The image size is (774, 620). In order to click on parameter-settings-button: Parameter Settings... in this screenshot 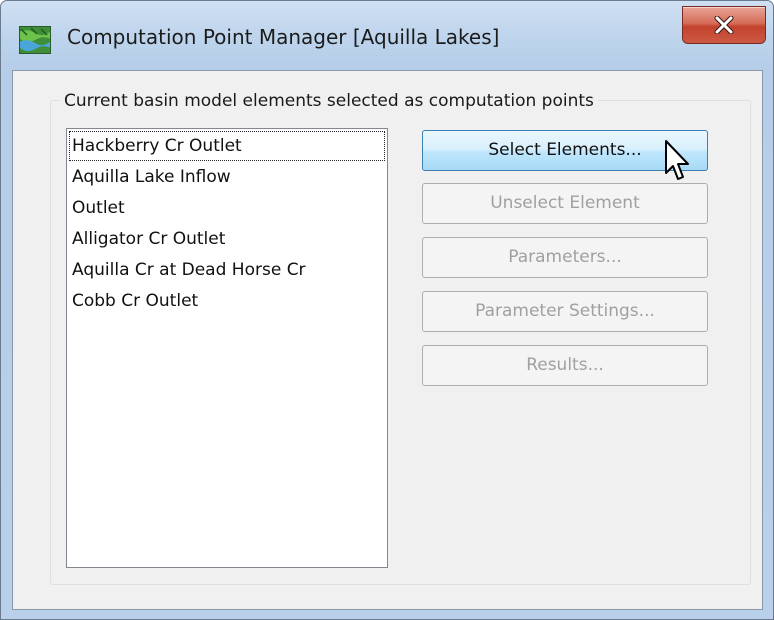, I will do `click(565, 311)`.